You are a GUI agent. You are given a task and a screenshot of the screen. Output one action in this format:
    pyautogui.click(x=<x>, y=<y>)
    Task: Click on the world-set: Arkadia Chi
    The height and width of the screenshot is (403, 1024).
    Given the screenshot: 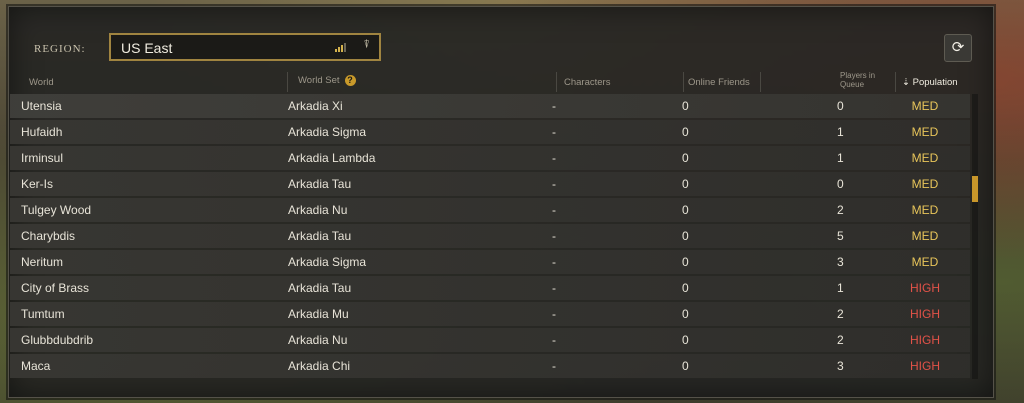 What is the action you would take?
    pyautogui.click(x=319, y=366)
    